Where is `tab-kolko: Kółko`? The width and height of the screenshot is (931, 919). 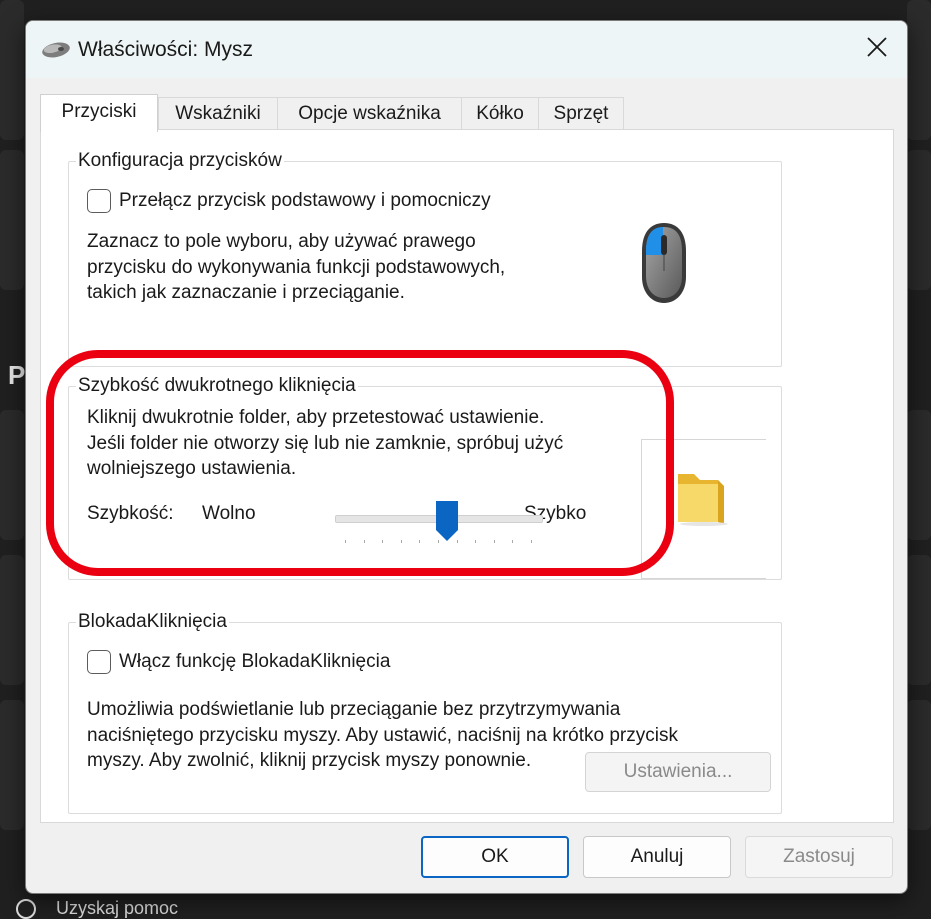
tab-kolko: Kółko is located at coordinates (500, 113).